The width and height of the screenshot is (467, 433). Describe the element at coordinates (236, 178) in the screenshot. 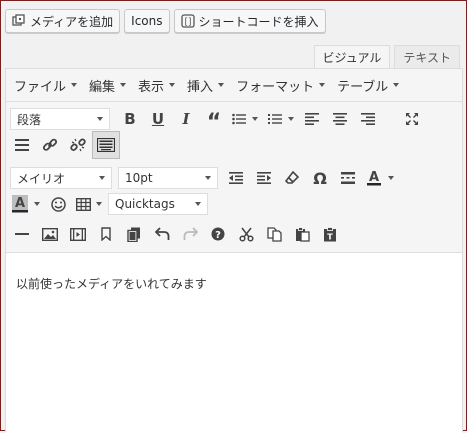

I see `outdent-button` at that location.